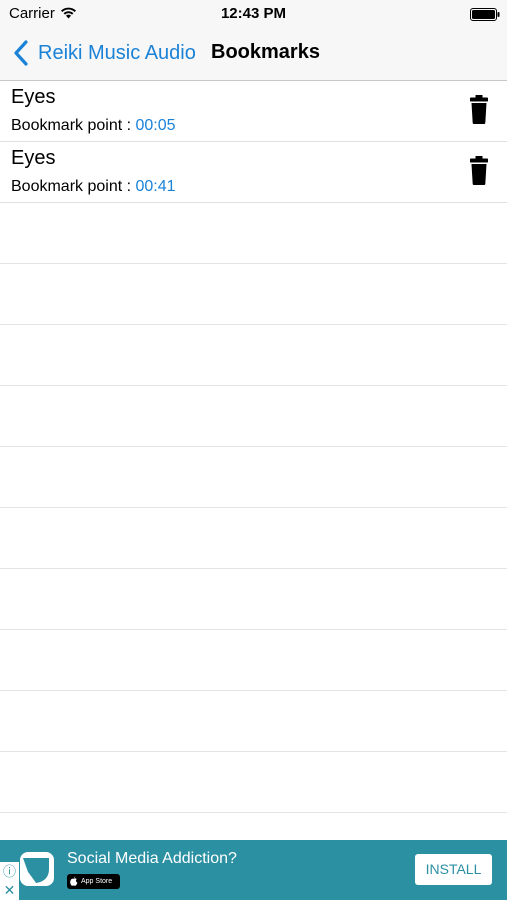 The image size is (507, 900). Describe the element at coordinates (253, 111) in the screenshot. I see `bookmark-row: Eyes Bookmark point : 00:05` at that location.